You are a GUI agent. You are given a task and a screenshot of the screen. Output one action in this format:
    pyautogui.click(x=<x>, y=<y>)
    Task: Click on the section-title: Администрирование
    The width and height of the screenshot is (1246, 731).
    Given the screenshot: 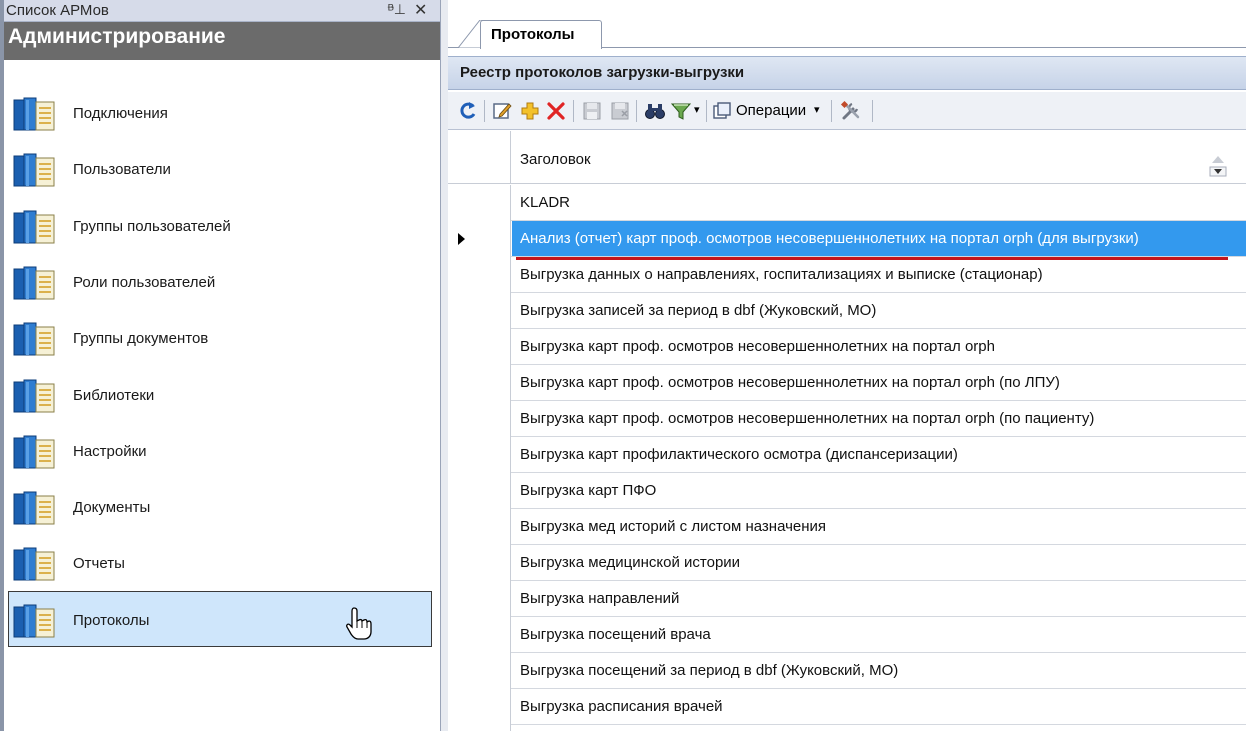 What is the action you would take?
    pyautogui.click(x=117, y=36)
    